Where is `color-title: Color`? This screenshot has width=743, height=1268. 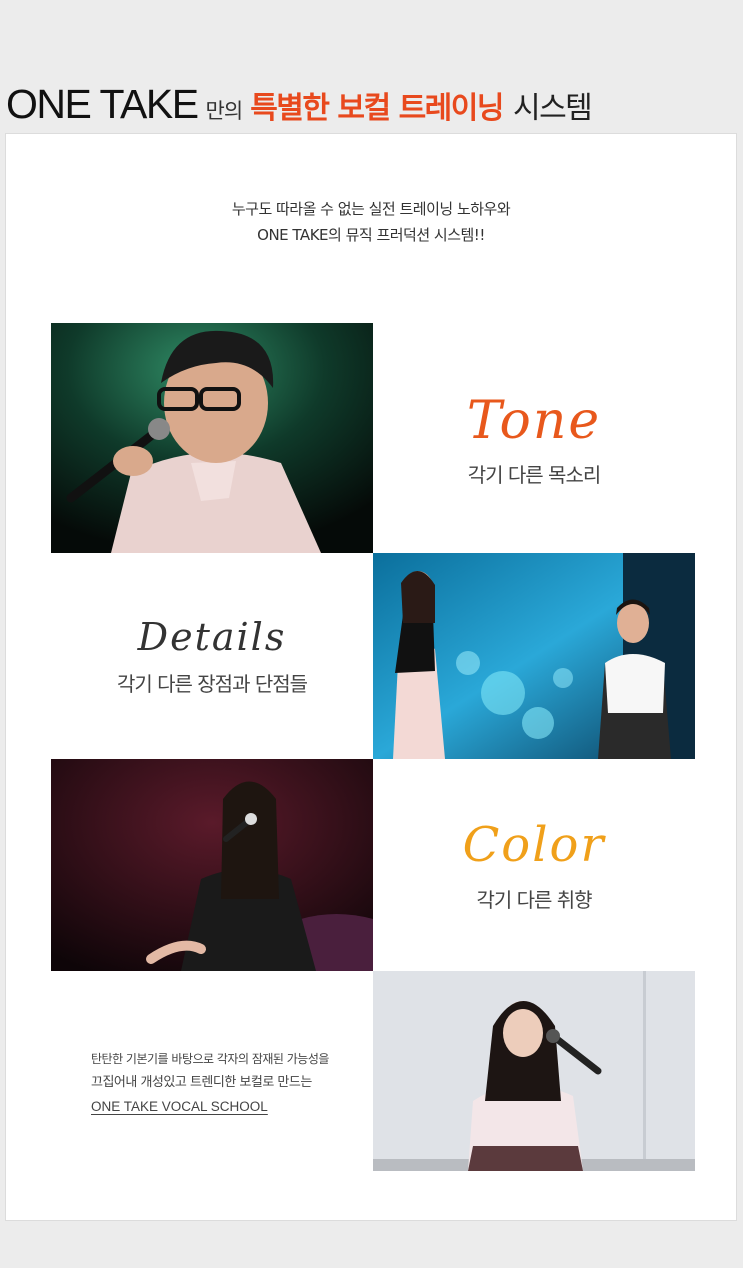 color-title: Color is located at coordinates (534, 845).